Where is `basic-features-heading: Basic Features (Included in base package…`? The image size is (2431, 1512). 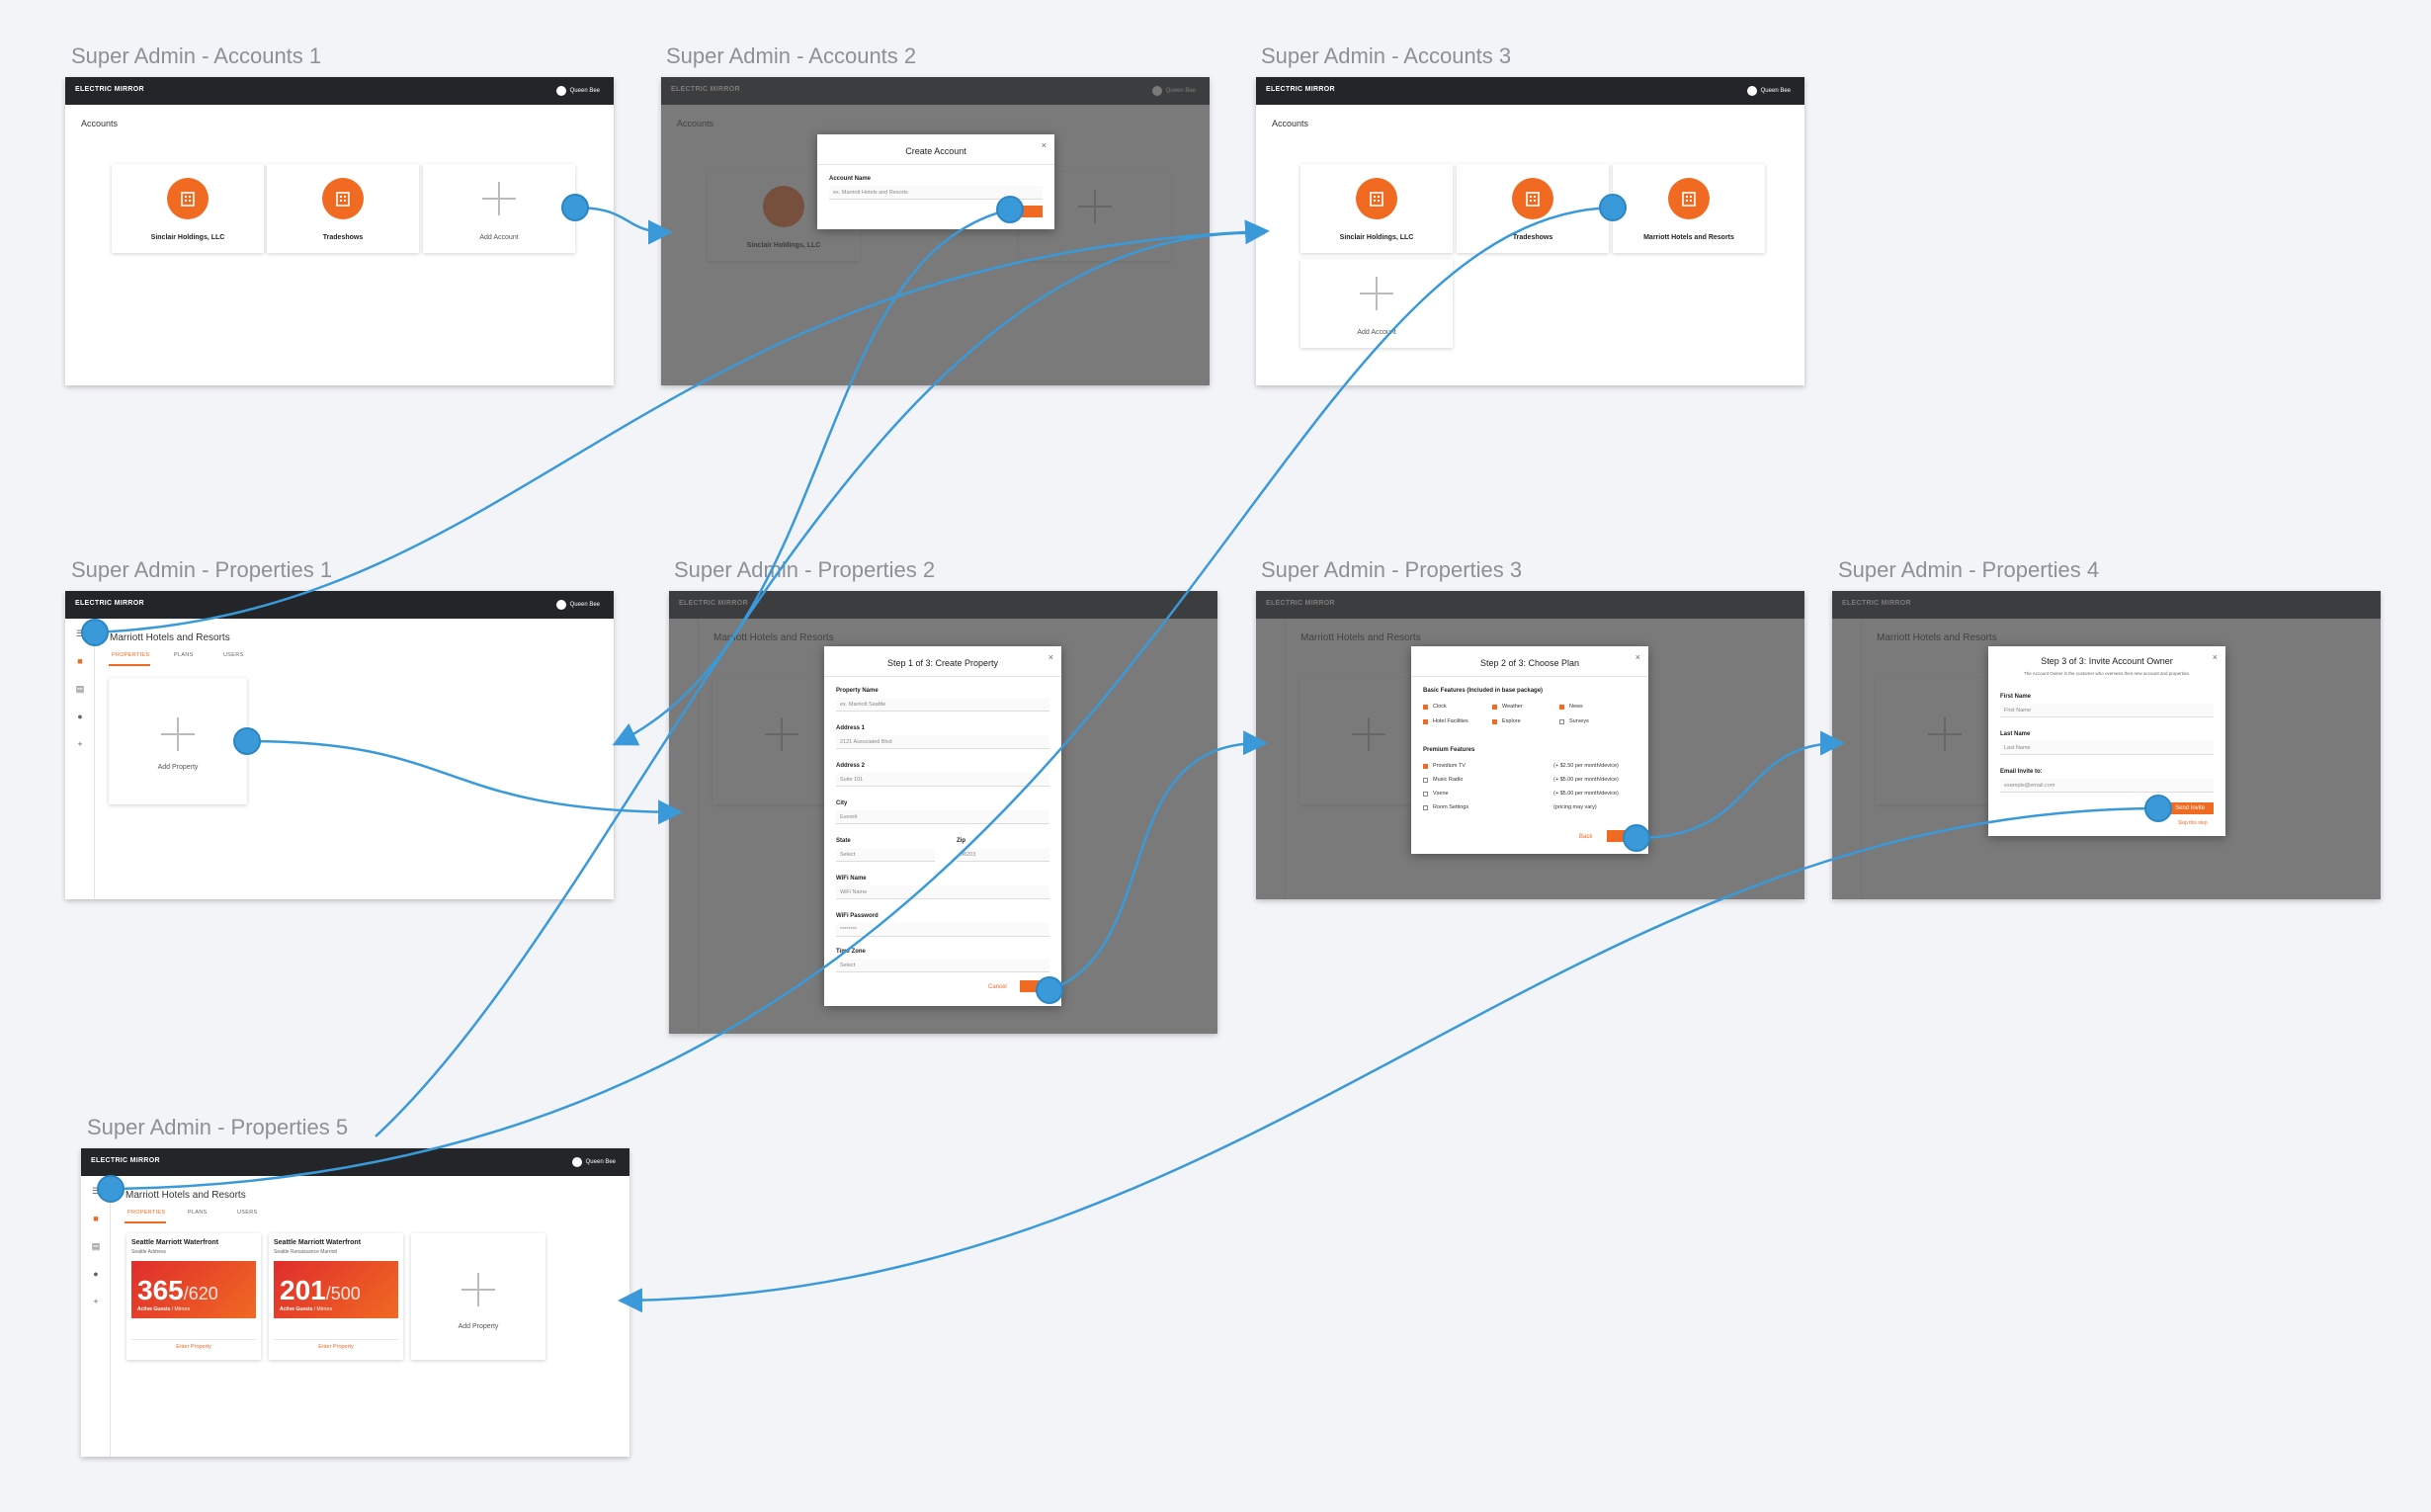
basic-features-heading: Basic Features (Included in base package… is located at coordinates (1484, 691).